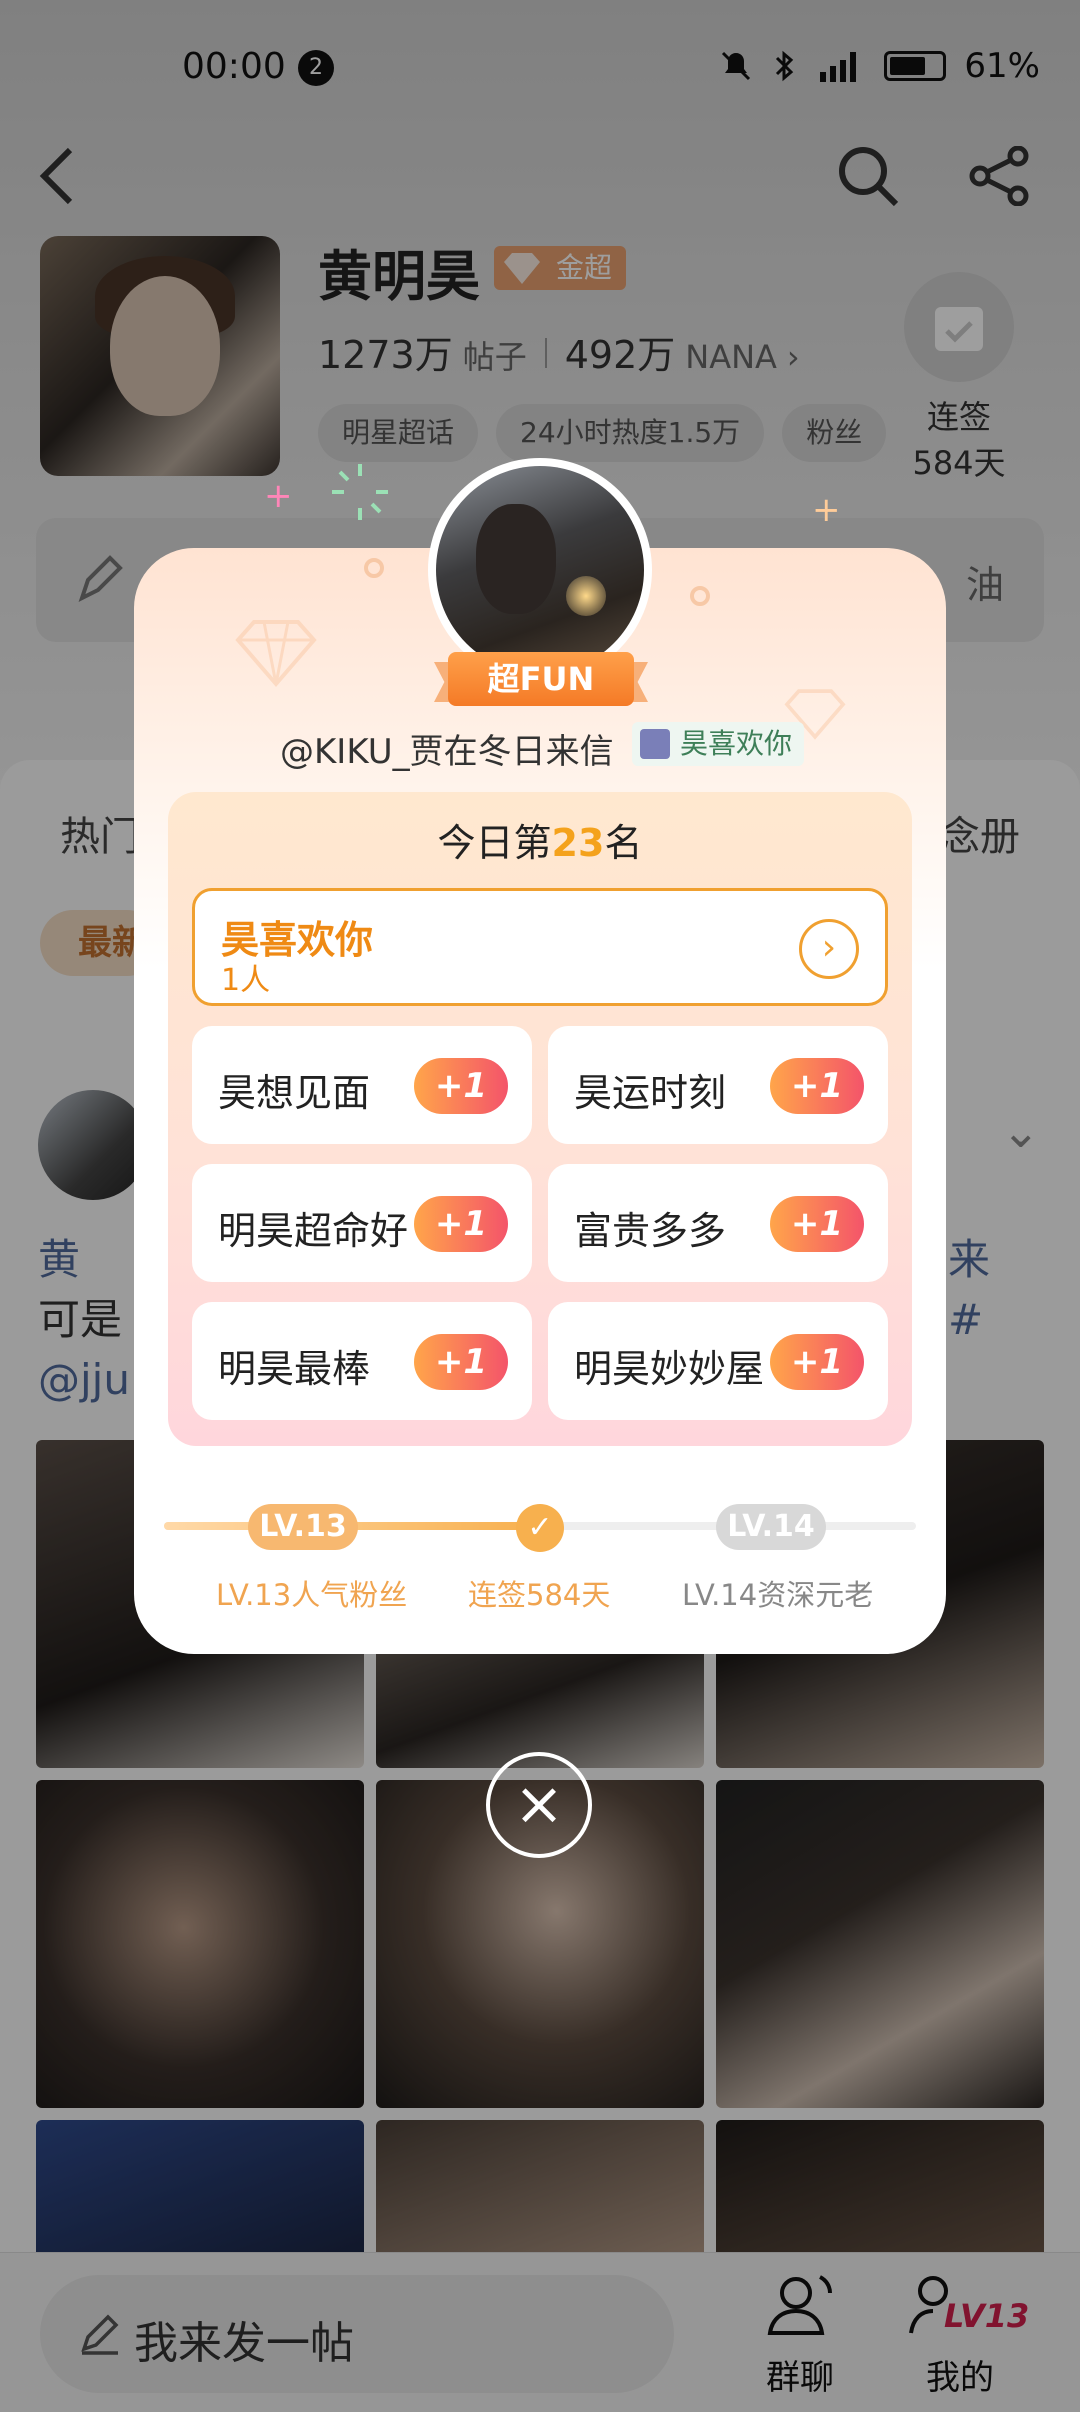  I want to click on level-current-label: LV.13人气粉丝, so click(312, 1595).